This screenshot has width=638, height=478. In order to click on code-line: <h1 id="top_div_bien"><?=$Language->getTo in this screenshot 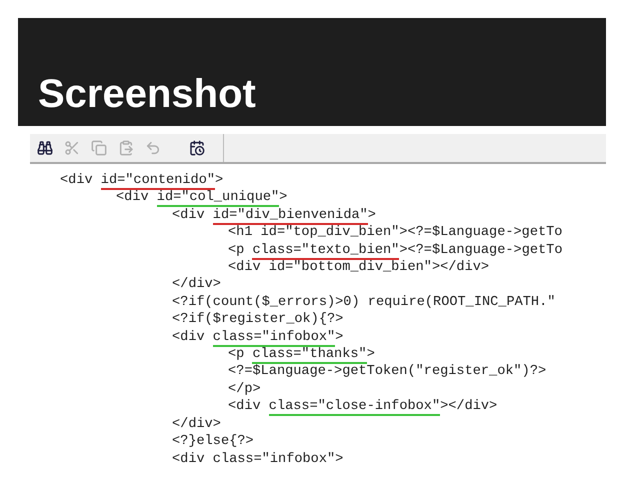, I will do `click(395, 233)`.